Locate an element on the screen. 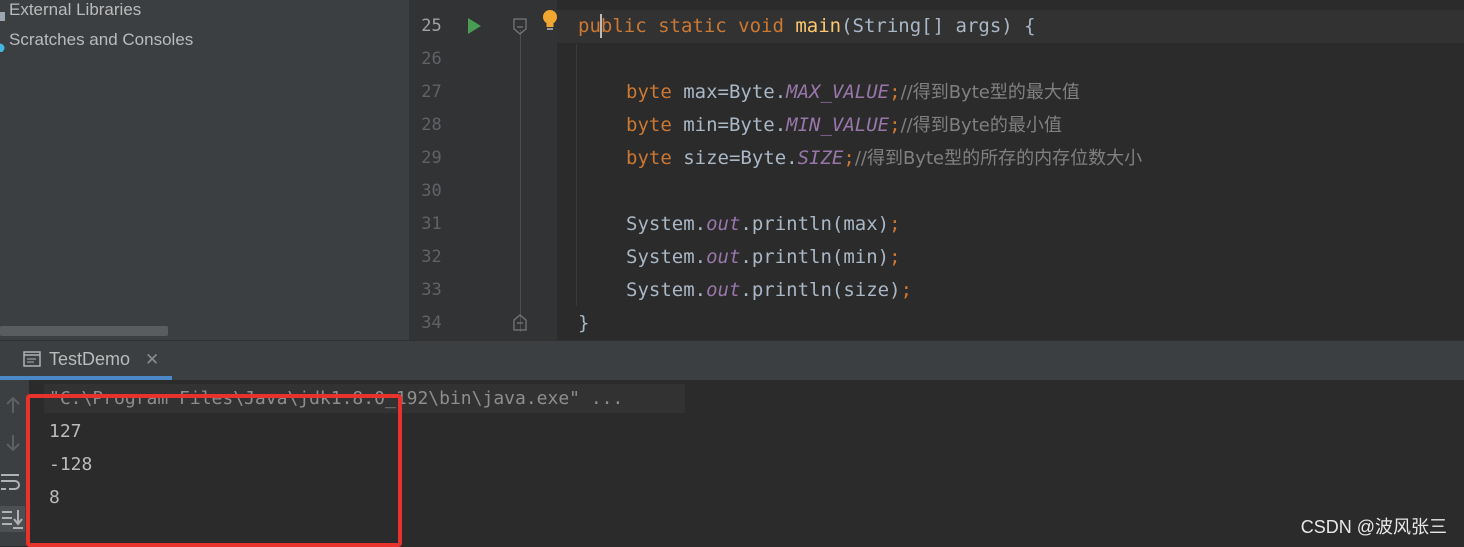  code-static-field: MAX_VALUE is located at coordinates (838, 92).